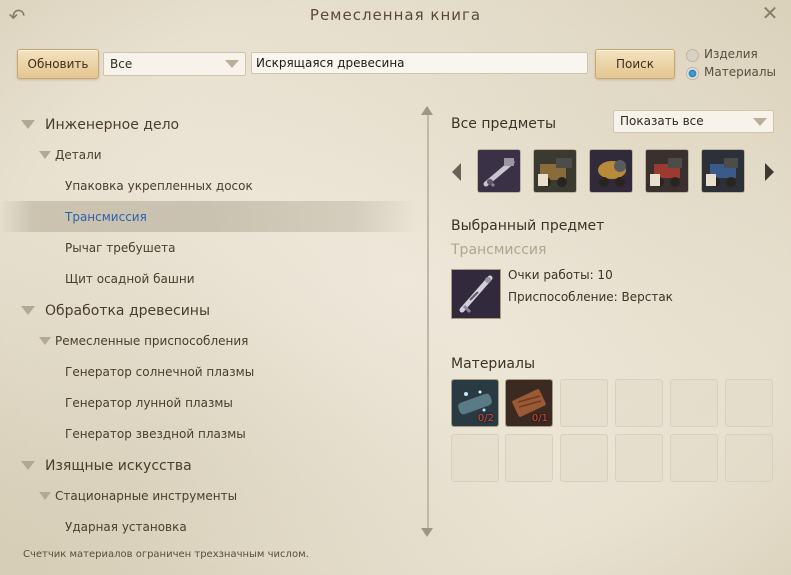 This screenshot has width=791, height=575. I want to click on tree-category: Обработка древесины, so click(209, 309).